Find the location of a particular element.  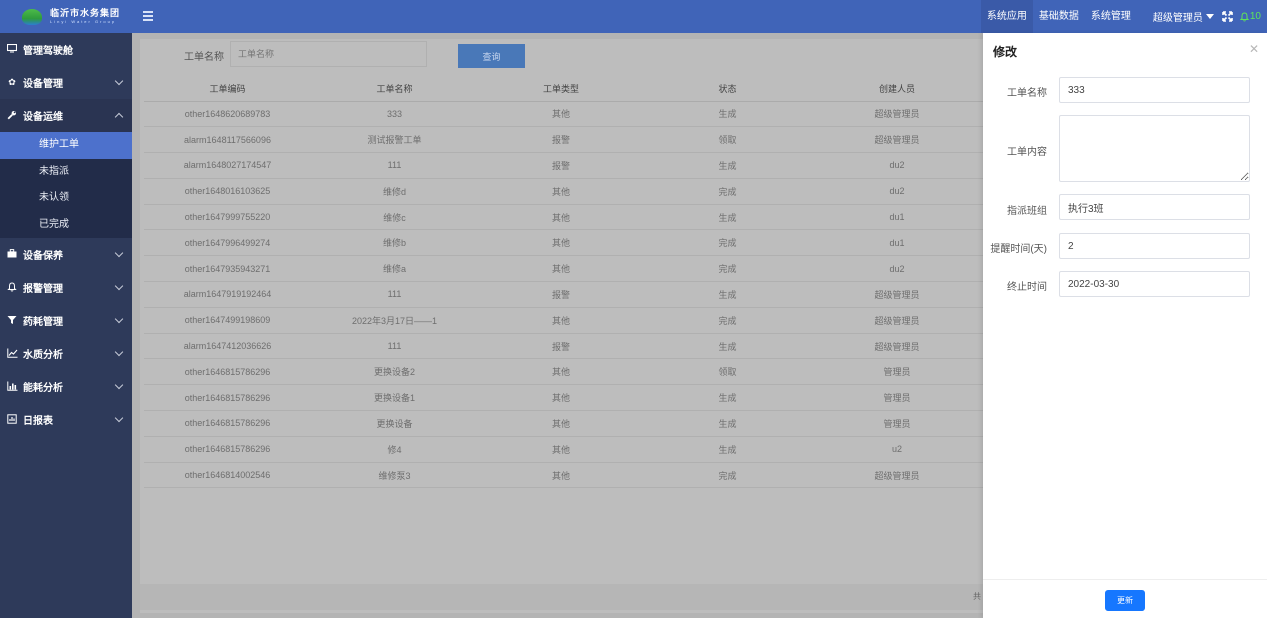

end-time-input is located at coordinates (1154, 284).